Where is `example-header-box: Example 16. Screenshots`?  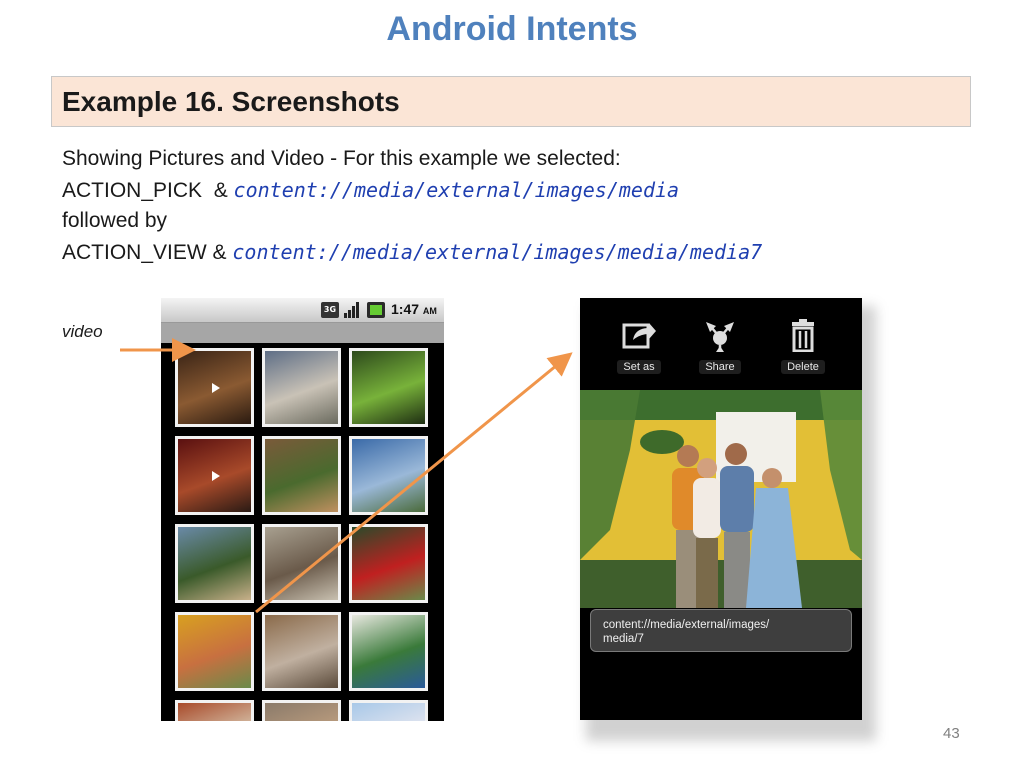 example-header-box: Example 16. Screenshots is located at coordinates (511, 101).